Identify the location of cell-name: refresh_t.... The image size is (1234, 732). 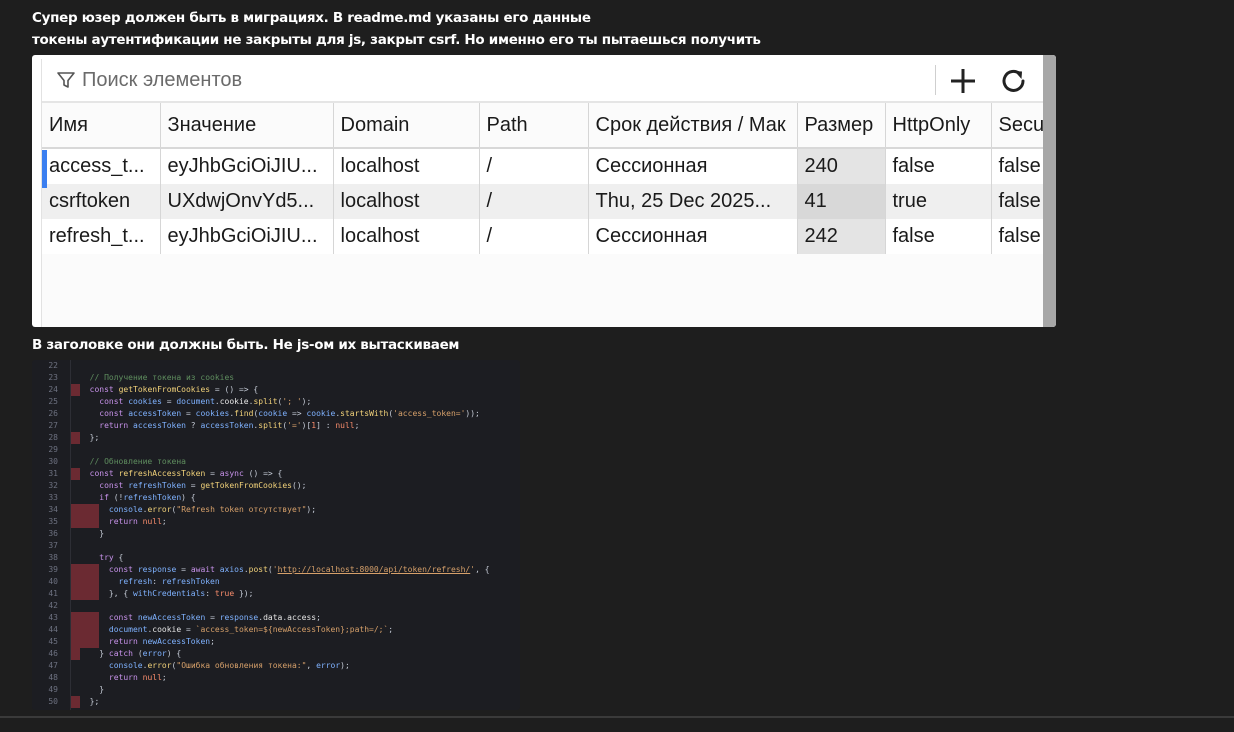
(101, 236).